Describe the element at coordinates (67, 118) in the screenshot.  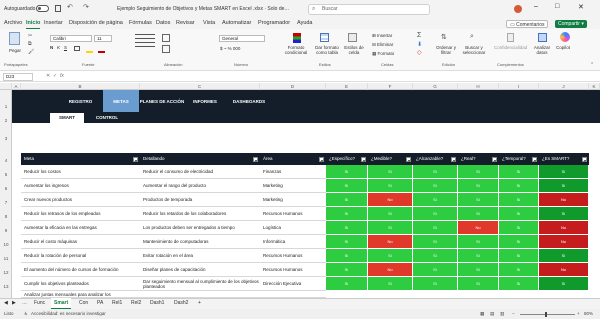
I see `subnav-smart: SMART` at that location.